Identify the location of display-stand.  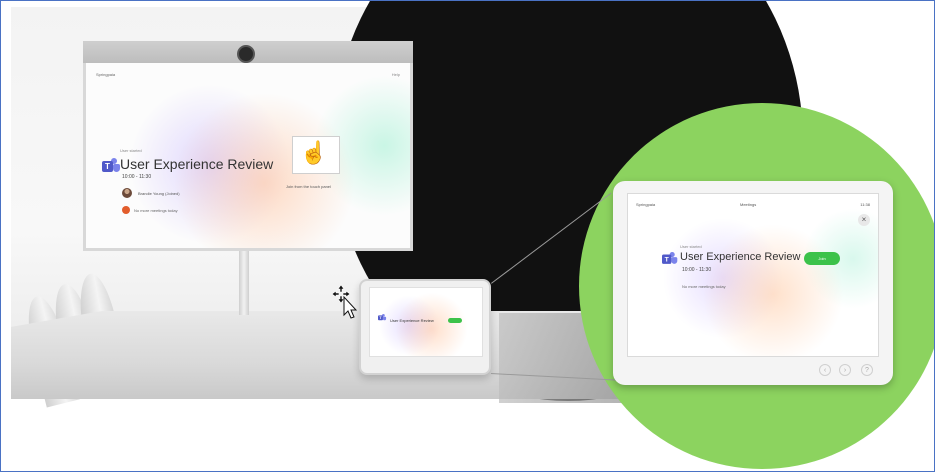
(244, 283).